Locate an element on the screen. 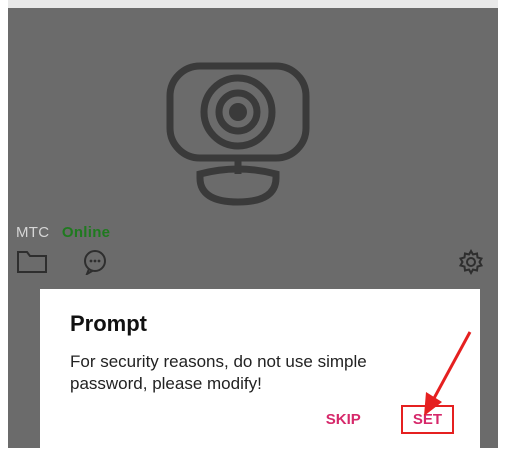 This screenshot has height=458, width=505. settings-icon is located at coordinates (471, 262).